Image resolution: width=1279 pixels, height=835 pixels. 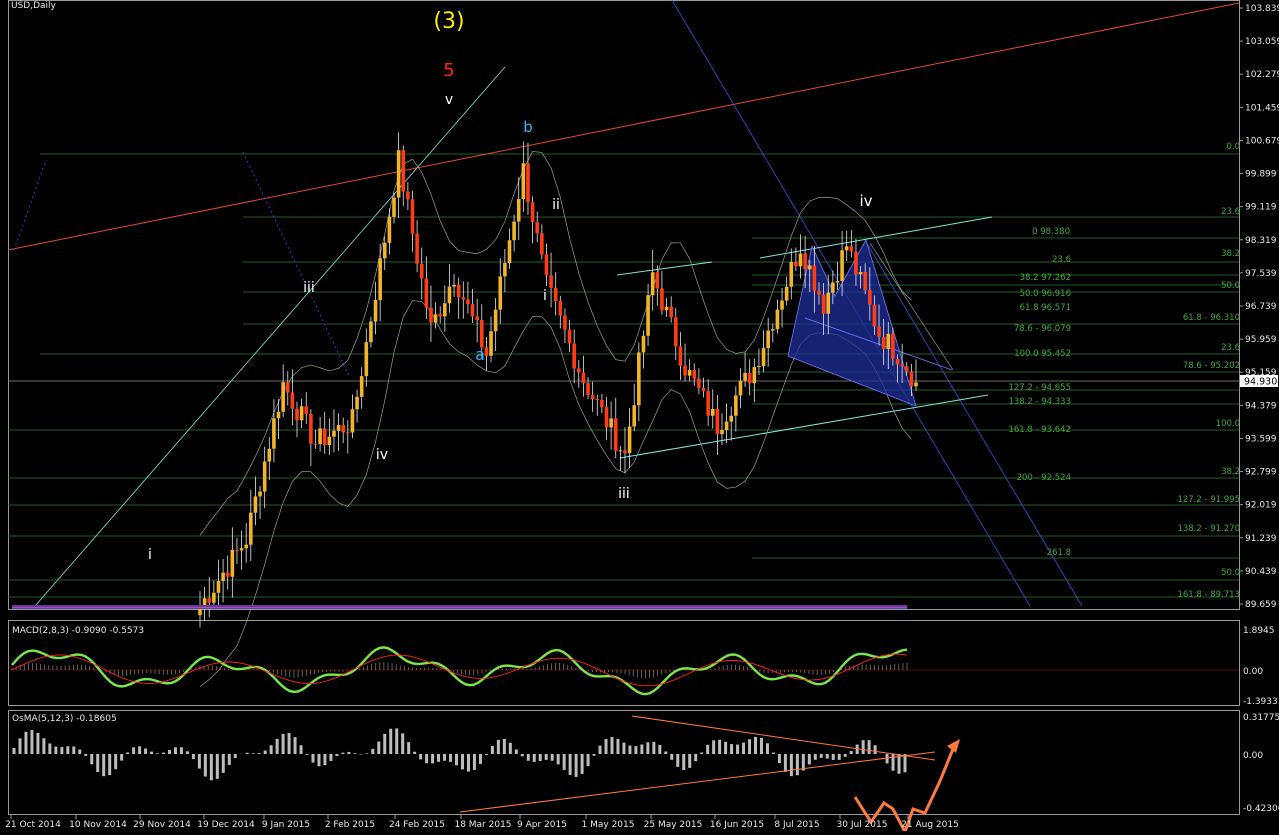 What do you see at coordinates (1208, 595) in the screenshot?
I see `fib-label: 161.8 - 89.713` at bounding box center [1208, 595].